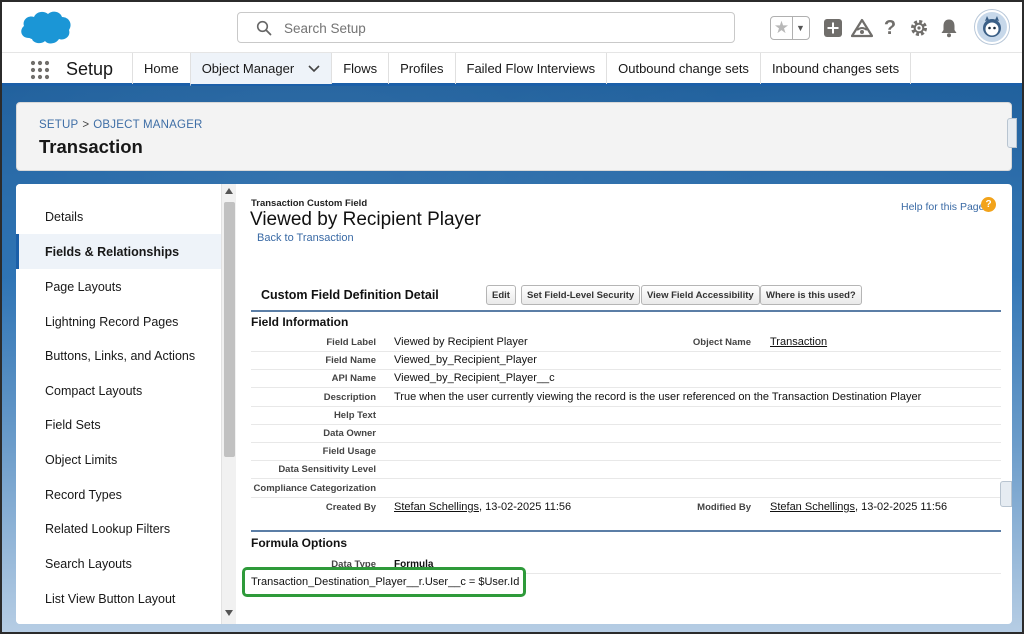 This screenshot has height=634, width=1024. I want to click on sidebar-item-record-types: Record Types, so click(118, 494).